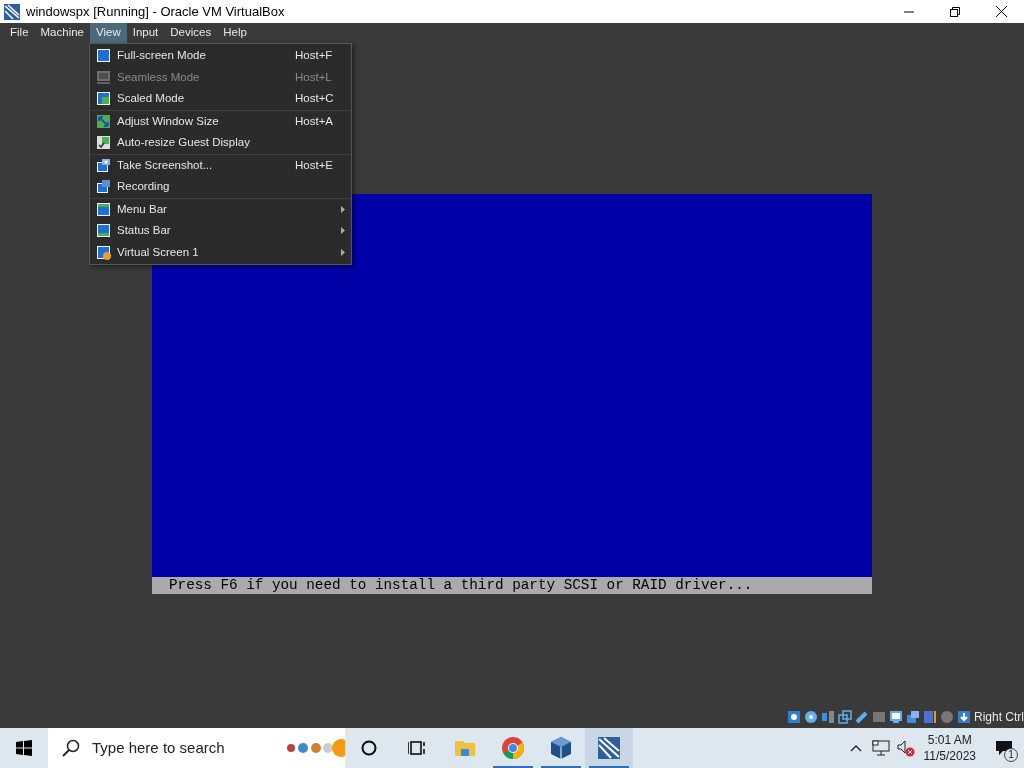 This screenshot has height=768, width=1024. I want to click on menu-item: Help, so click(235, 33).